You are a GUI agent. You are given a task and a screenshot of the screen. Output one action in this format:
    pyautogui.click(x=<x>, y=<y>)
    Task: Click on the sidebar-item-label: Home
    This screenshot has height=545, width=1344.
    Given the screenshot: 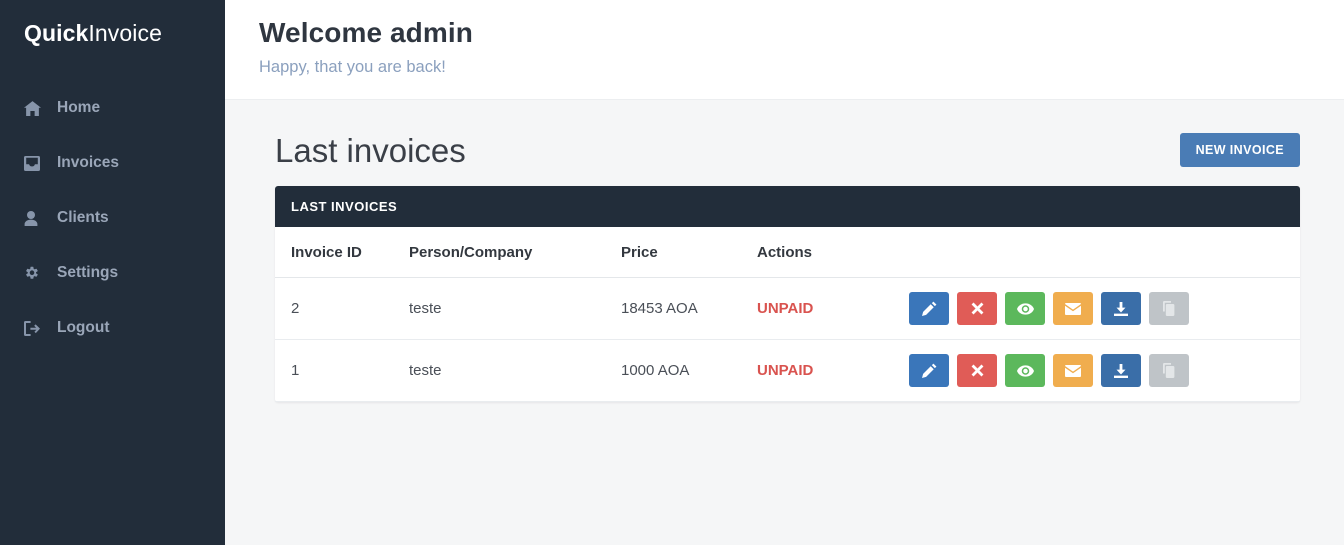 What is the action you would take?
    pyautogui.click(x=79, y=108)
    